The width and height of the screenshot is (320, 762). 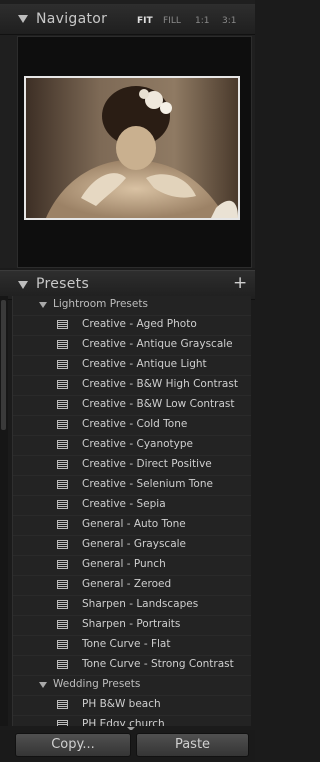 I want to click on navigator-preview-image, so click(x=132, y=148).